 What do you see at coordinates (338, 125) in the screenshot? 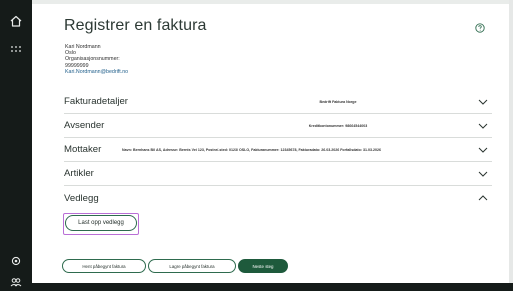
I see `section-summary: Kreditkontonummer: 98664544003` at bounding box center [338, 125].